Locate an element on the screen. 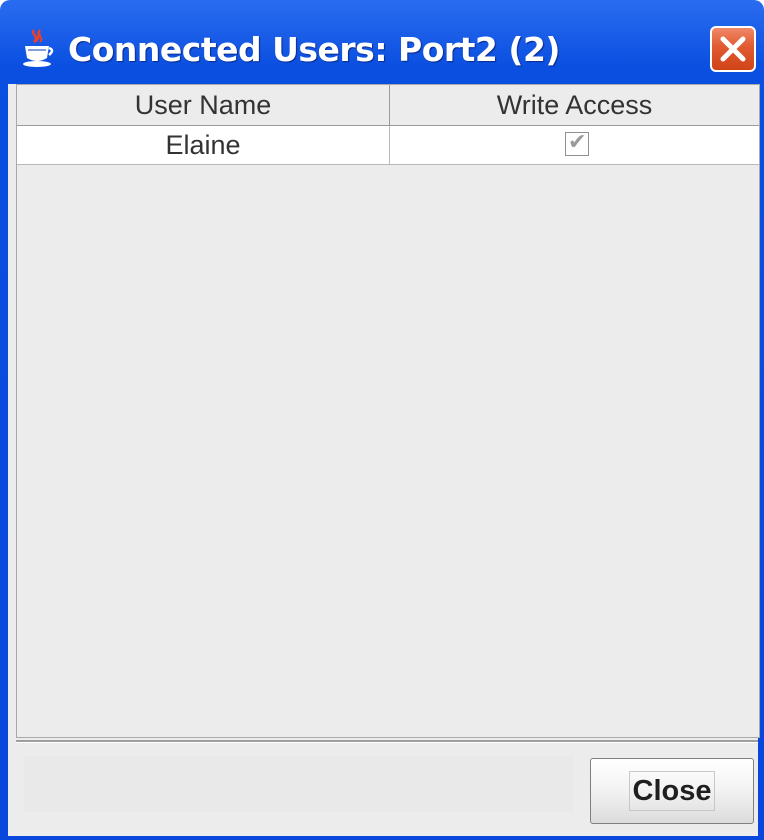  table-row: Elaine ✔ is located at coordinates (388, 145).